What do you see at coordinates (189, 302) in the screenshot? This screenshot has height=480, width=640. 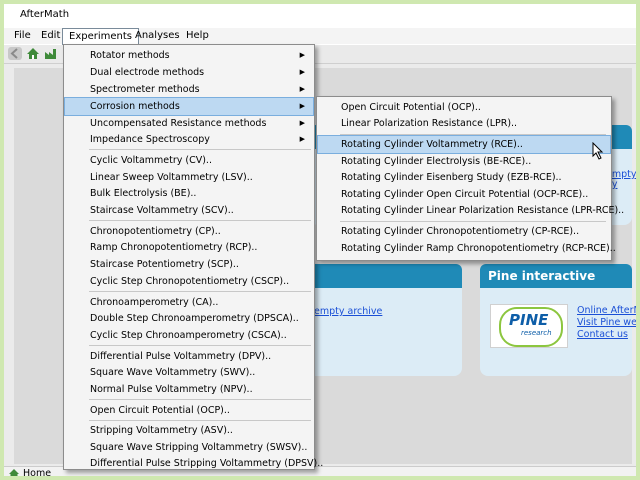 I see `menu-item-ca: Chronoamperometry (CA)..` at bounding box center [189, 302].